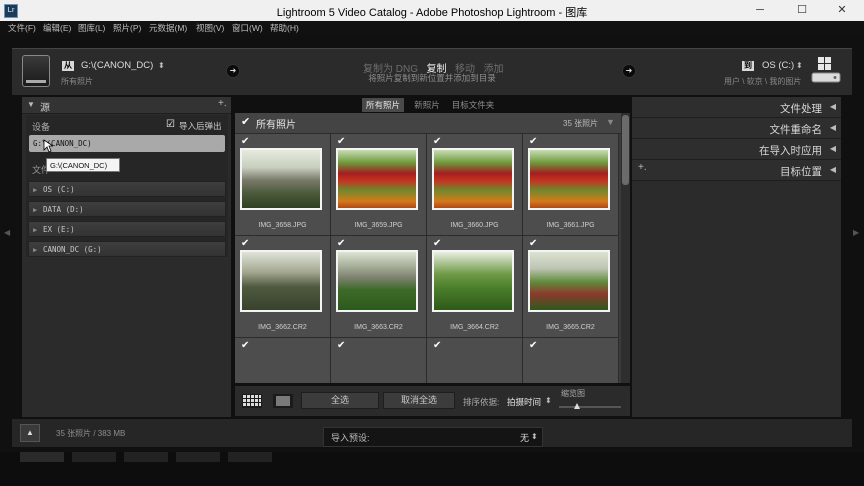 The width and height of the screenshot is (864, 486). Describe the element at coordinates (117, 65) in the screenshot. I see `source-selector: G:\(CANON_DC)` at that location.